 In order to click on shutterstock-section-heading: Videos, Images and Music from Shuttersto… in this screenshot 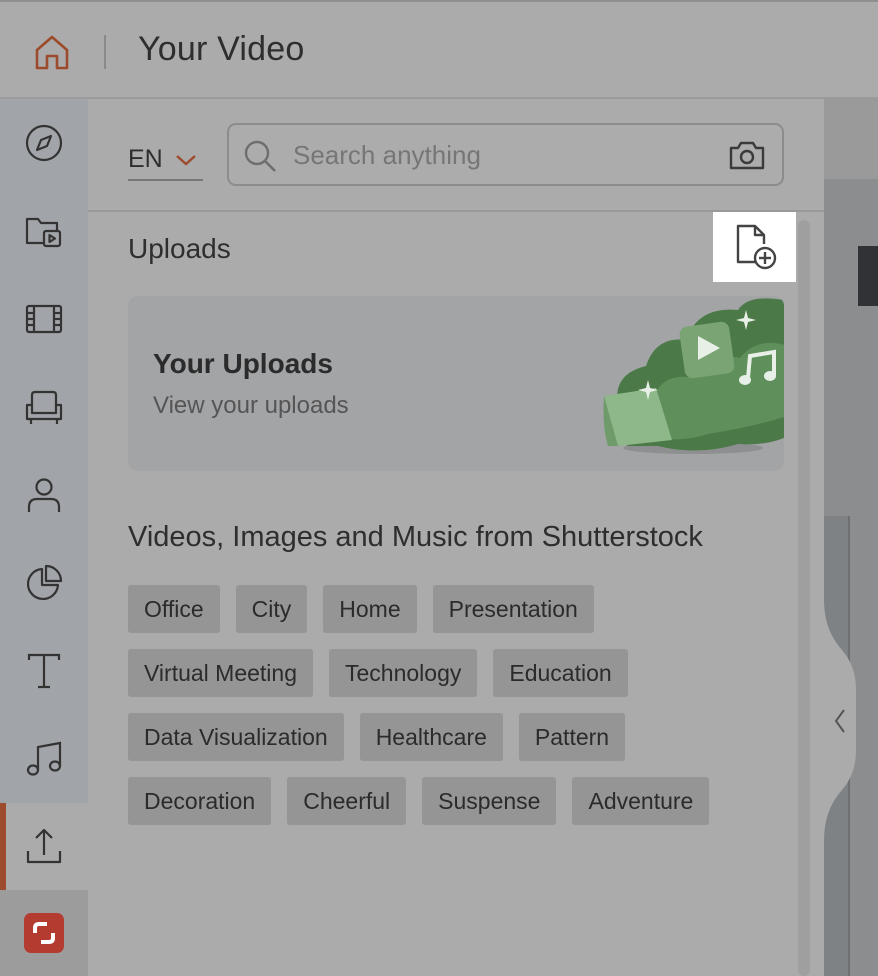, I will do `click(415, 537)`.